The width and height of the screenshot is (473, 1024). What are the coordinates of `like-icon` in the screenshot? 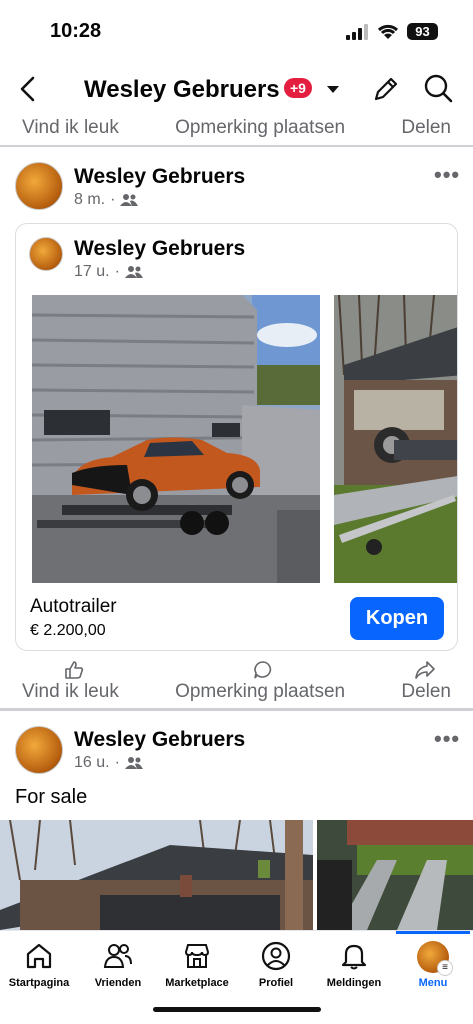 It's located at (74, 670).